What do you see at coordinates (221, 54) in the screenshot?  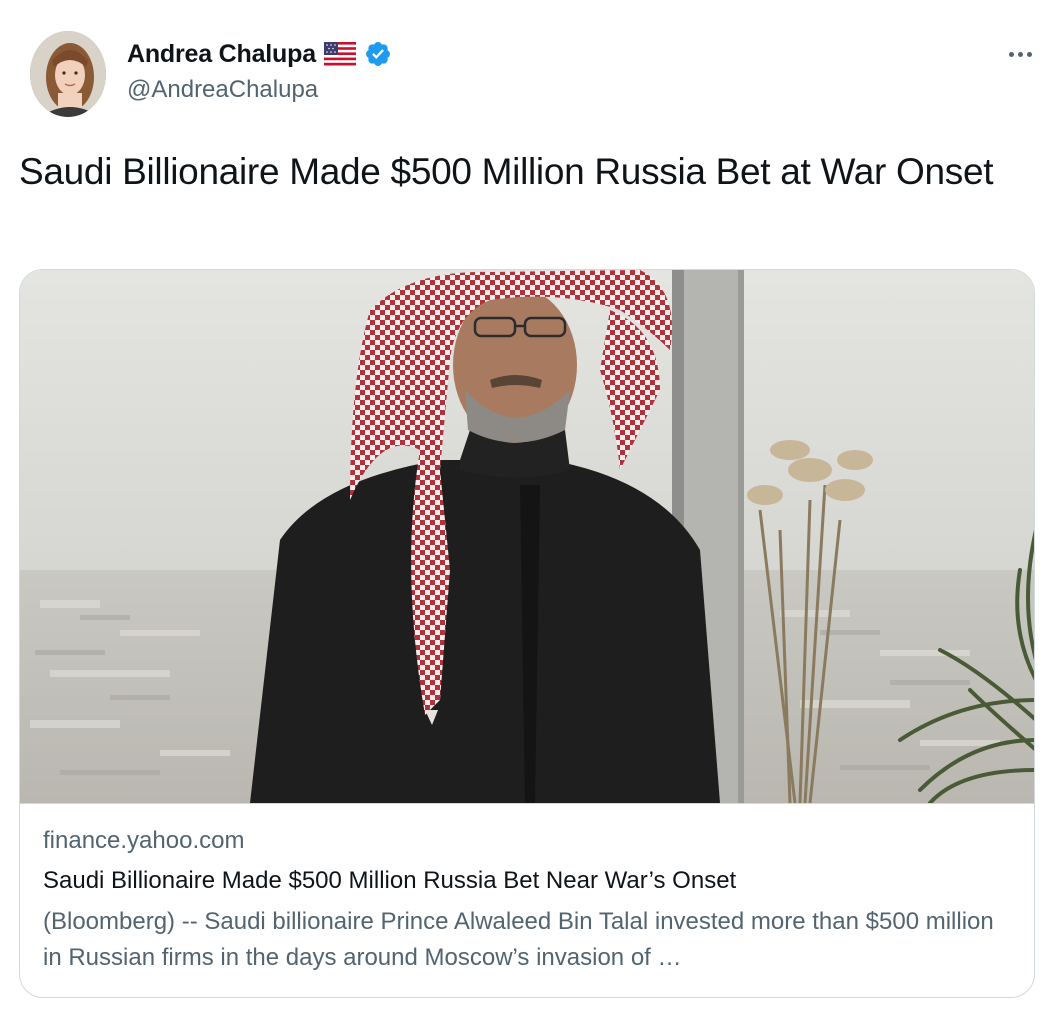 I see `author-display-name: Andrea Chalupa` at bounding box center [221, 54].